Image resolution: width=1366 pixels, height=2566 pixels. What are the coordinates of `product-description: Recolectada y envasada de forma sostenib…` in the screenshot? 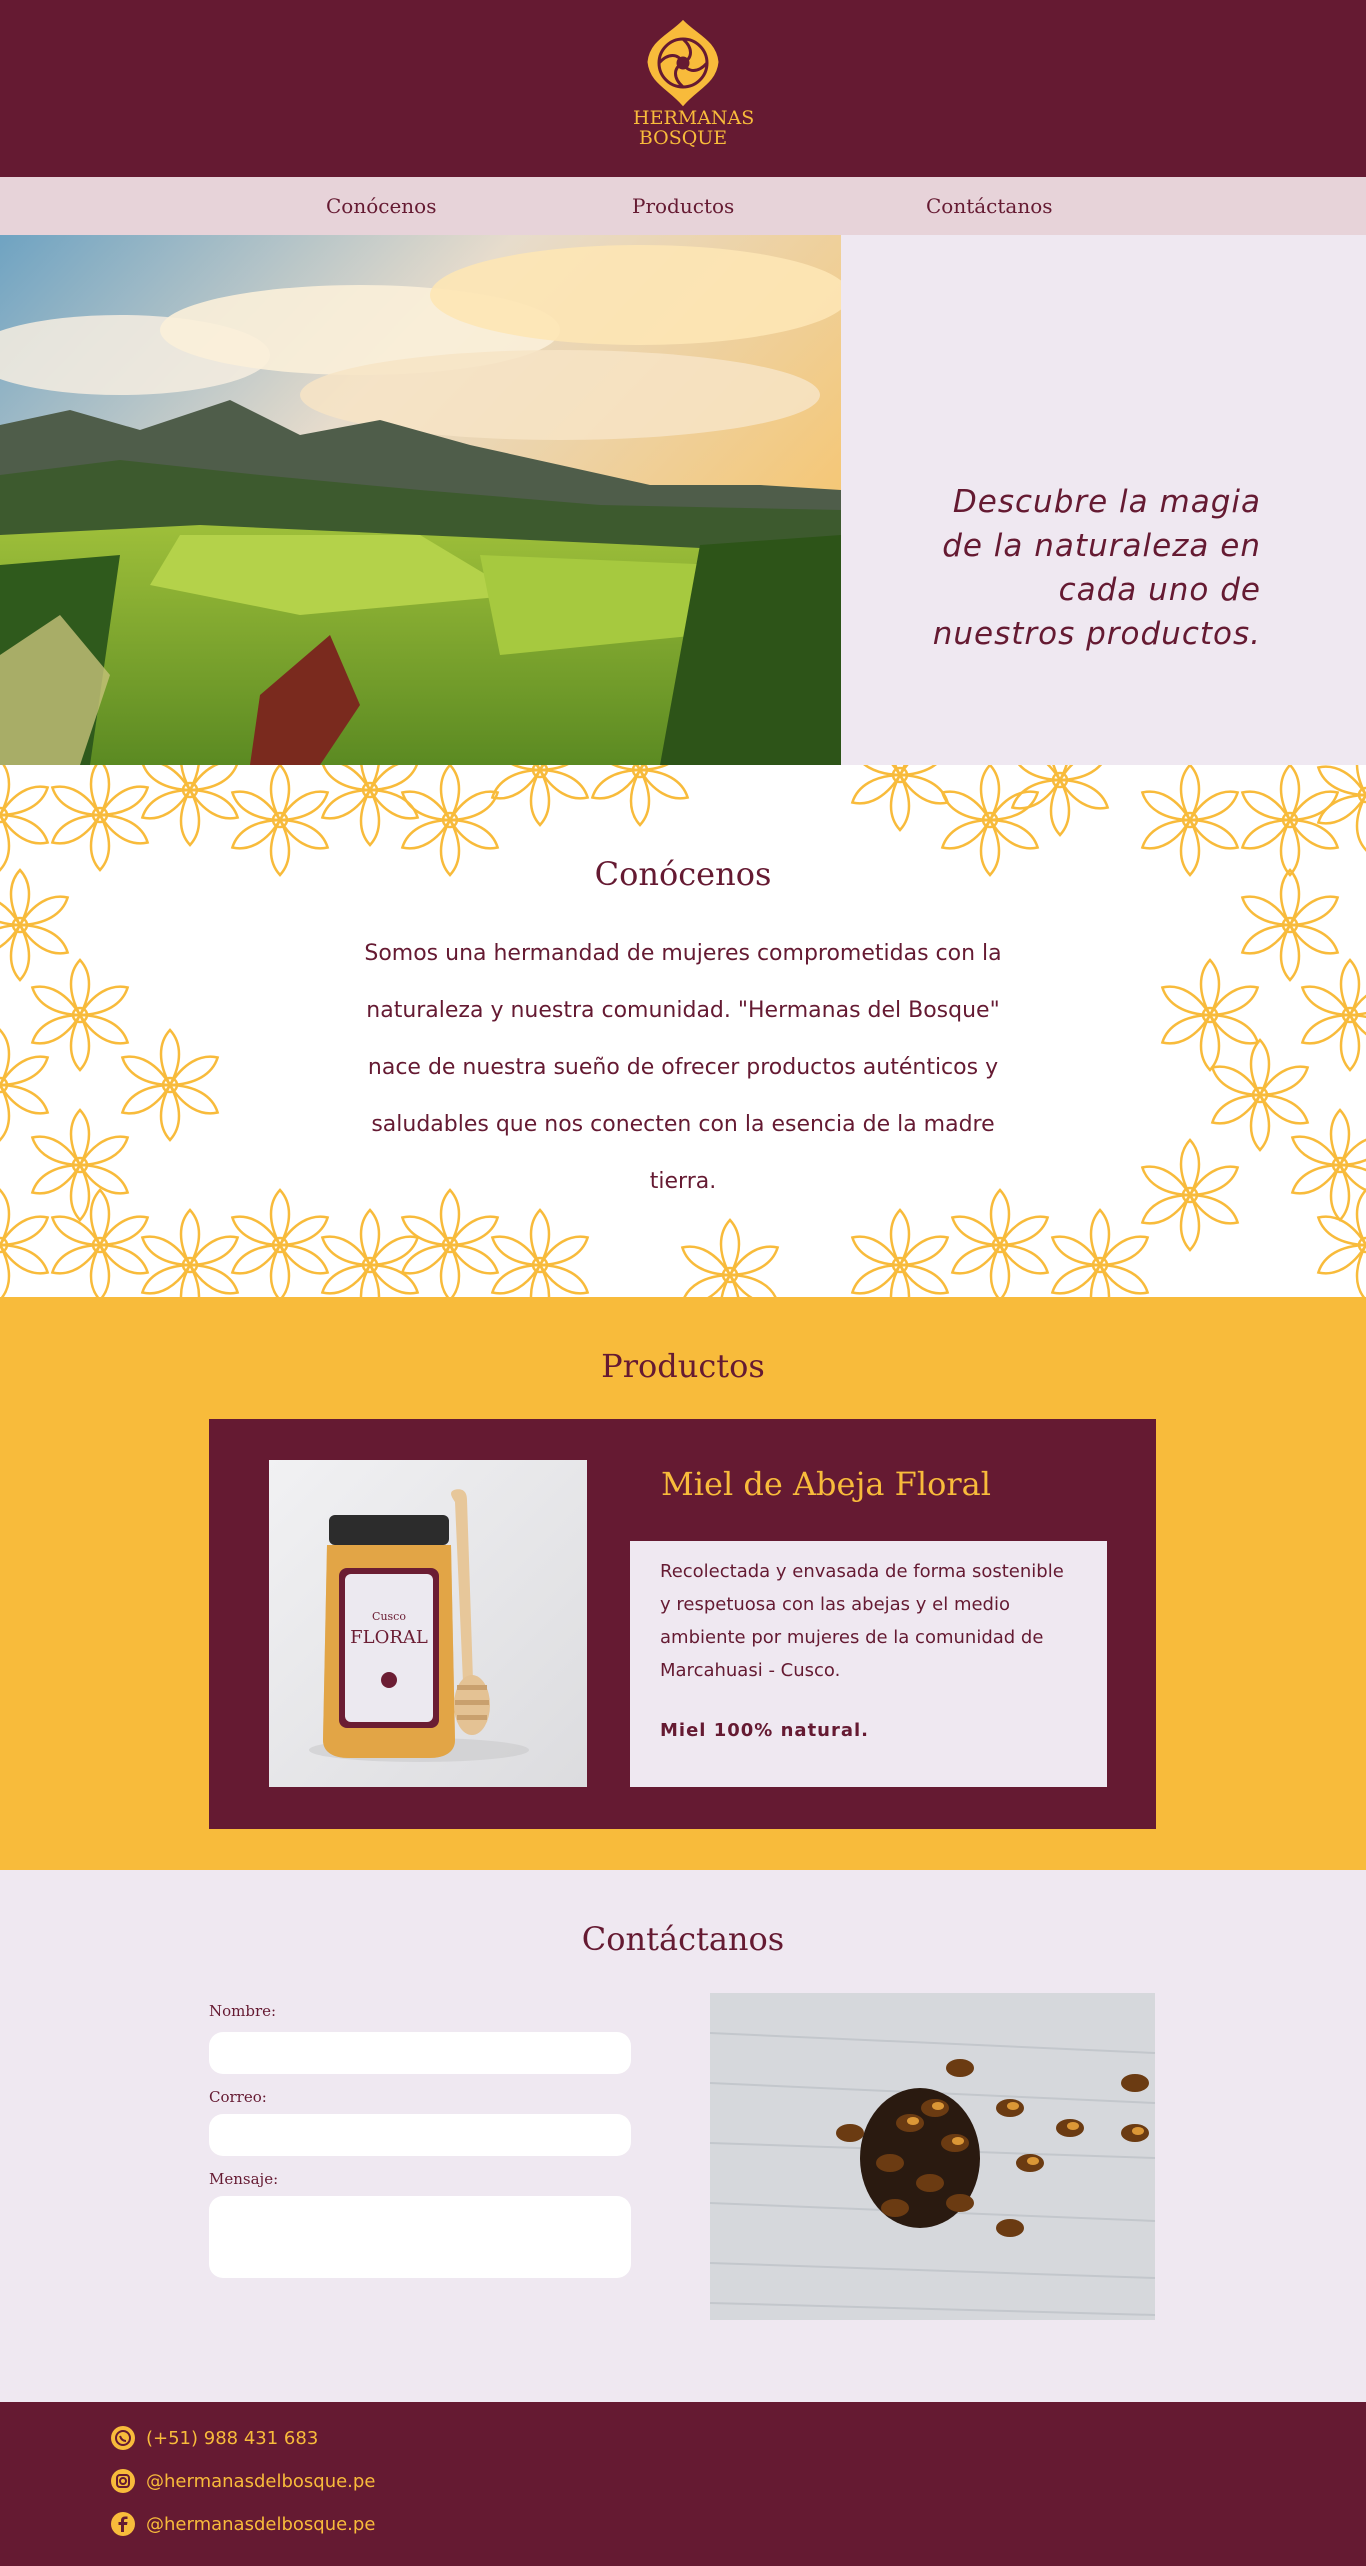 It's located at (862, 1621).